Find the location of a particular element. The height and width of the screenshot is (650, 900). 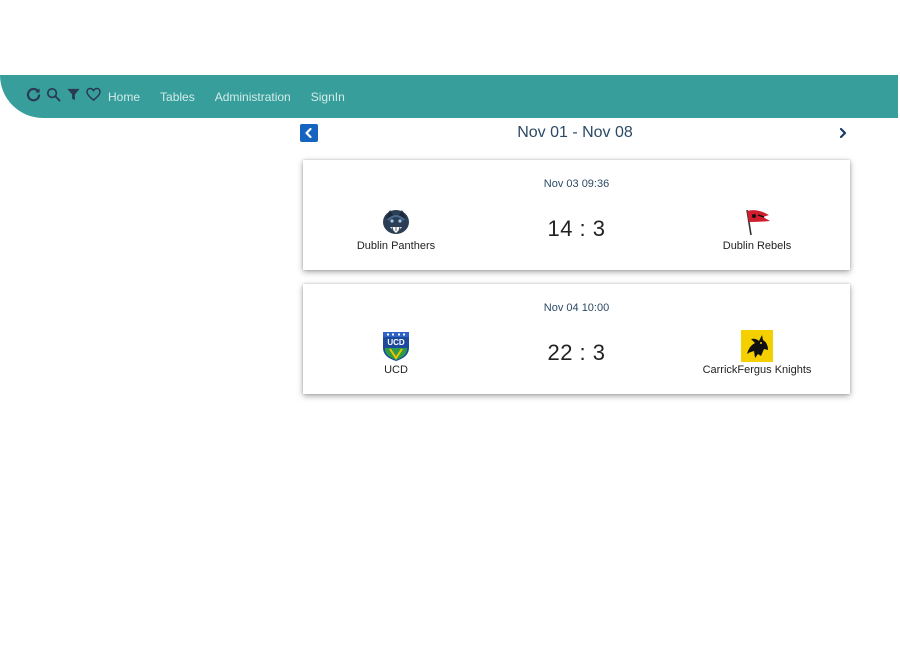

rebels-flag-logo-icon is located at coordinates (757, 222).